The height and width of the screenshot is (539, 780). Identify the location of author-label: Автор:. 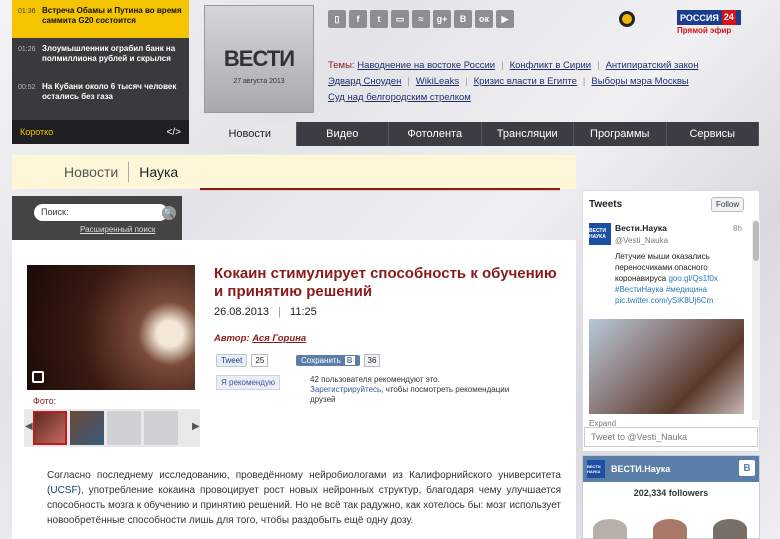
(232, 338).